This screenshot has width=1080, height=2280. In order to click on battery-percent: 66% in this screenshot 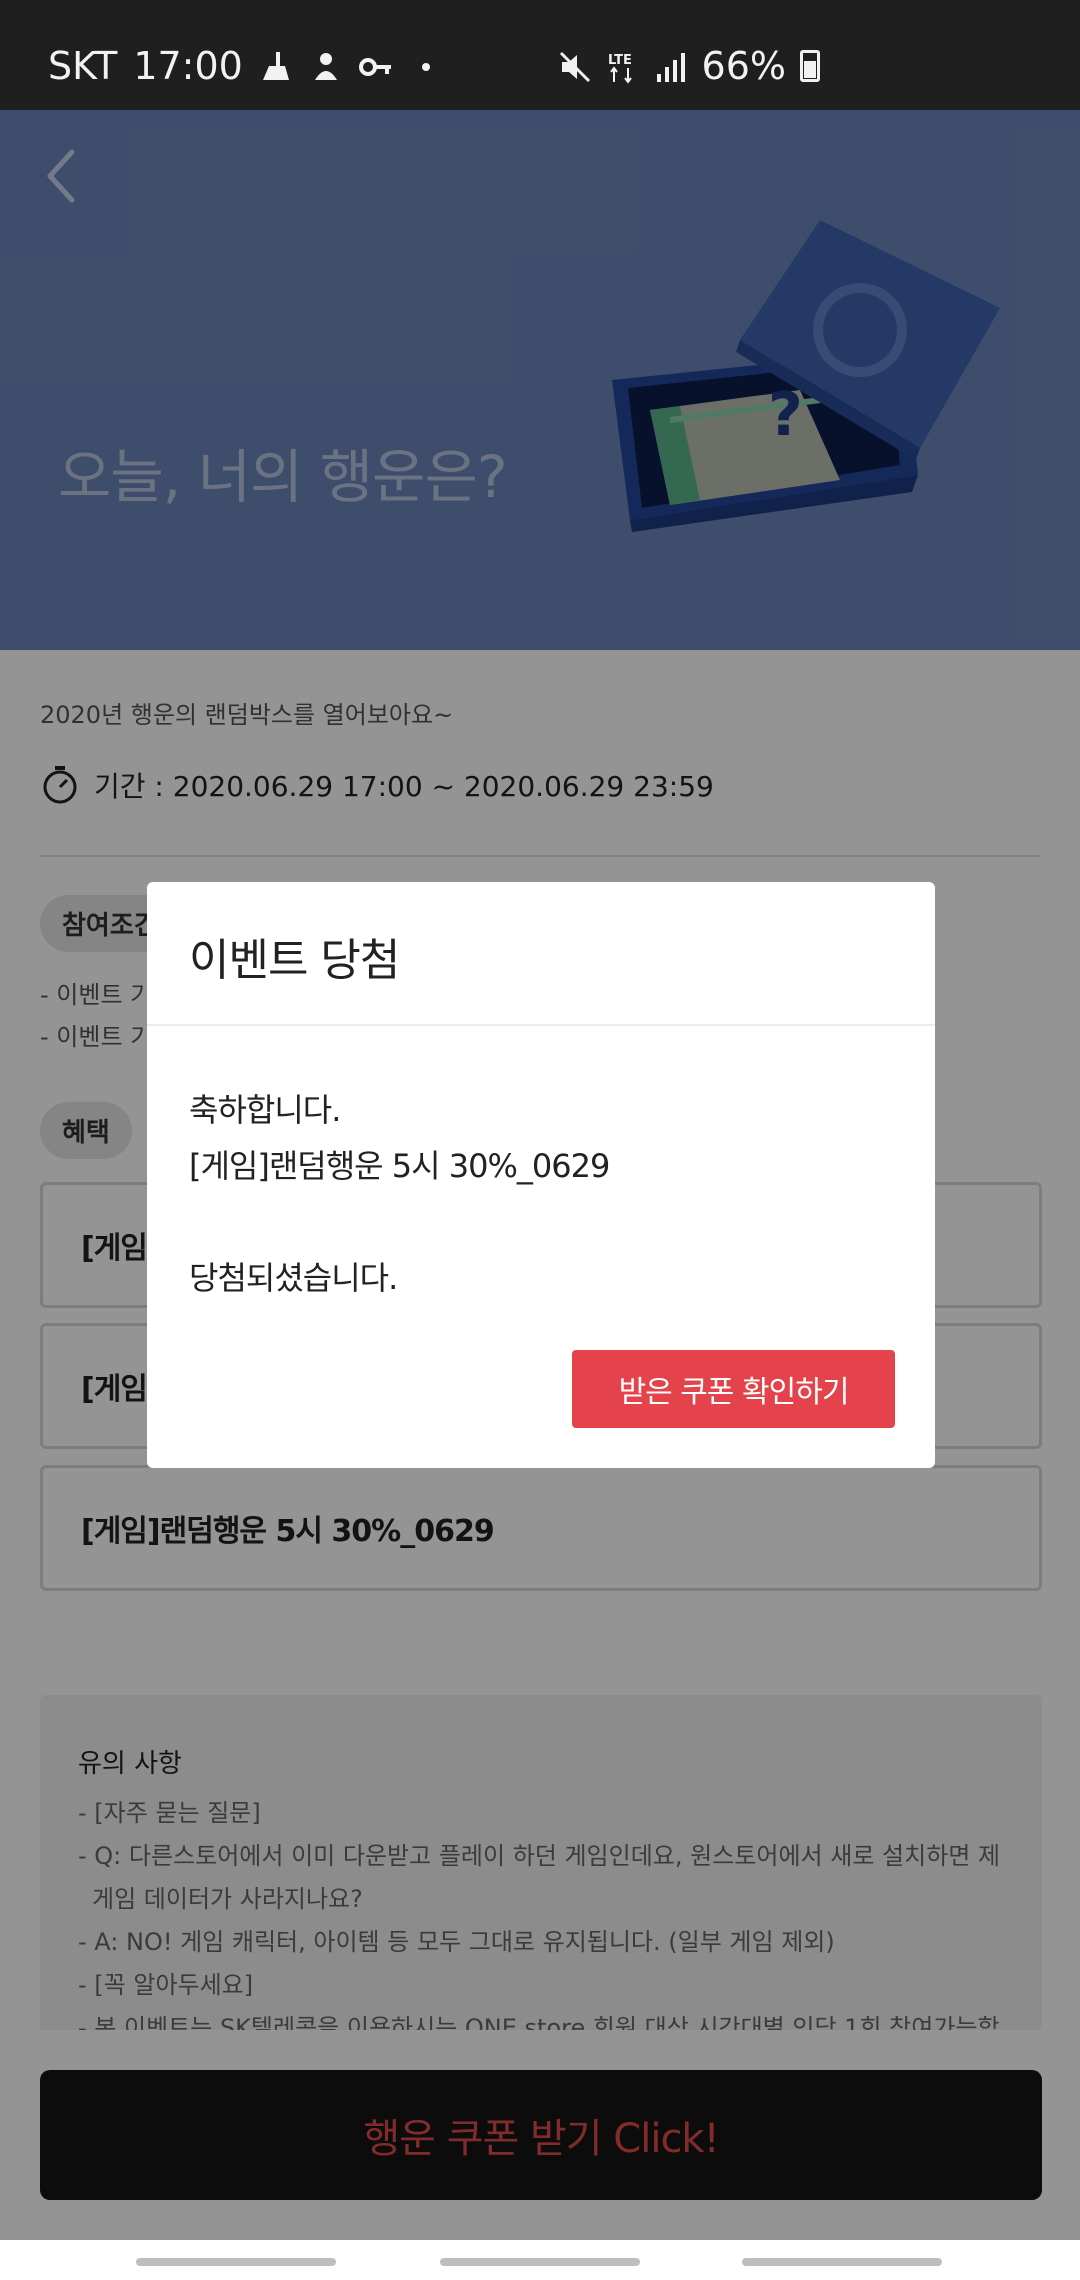, I will do `click(743, 66)`.